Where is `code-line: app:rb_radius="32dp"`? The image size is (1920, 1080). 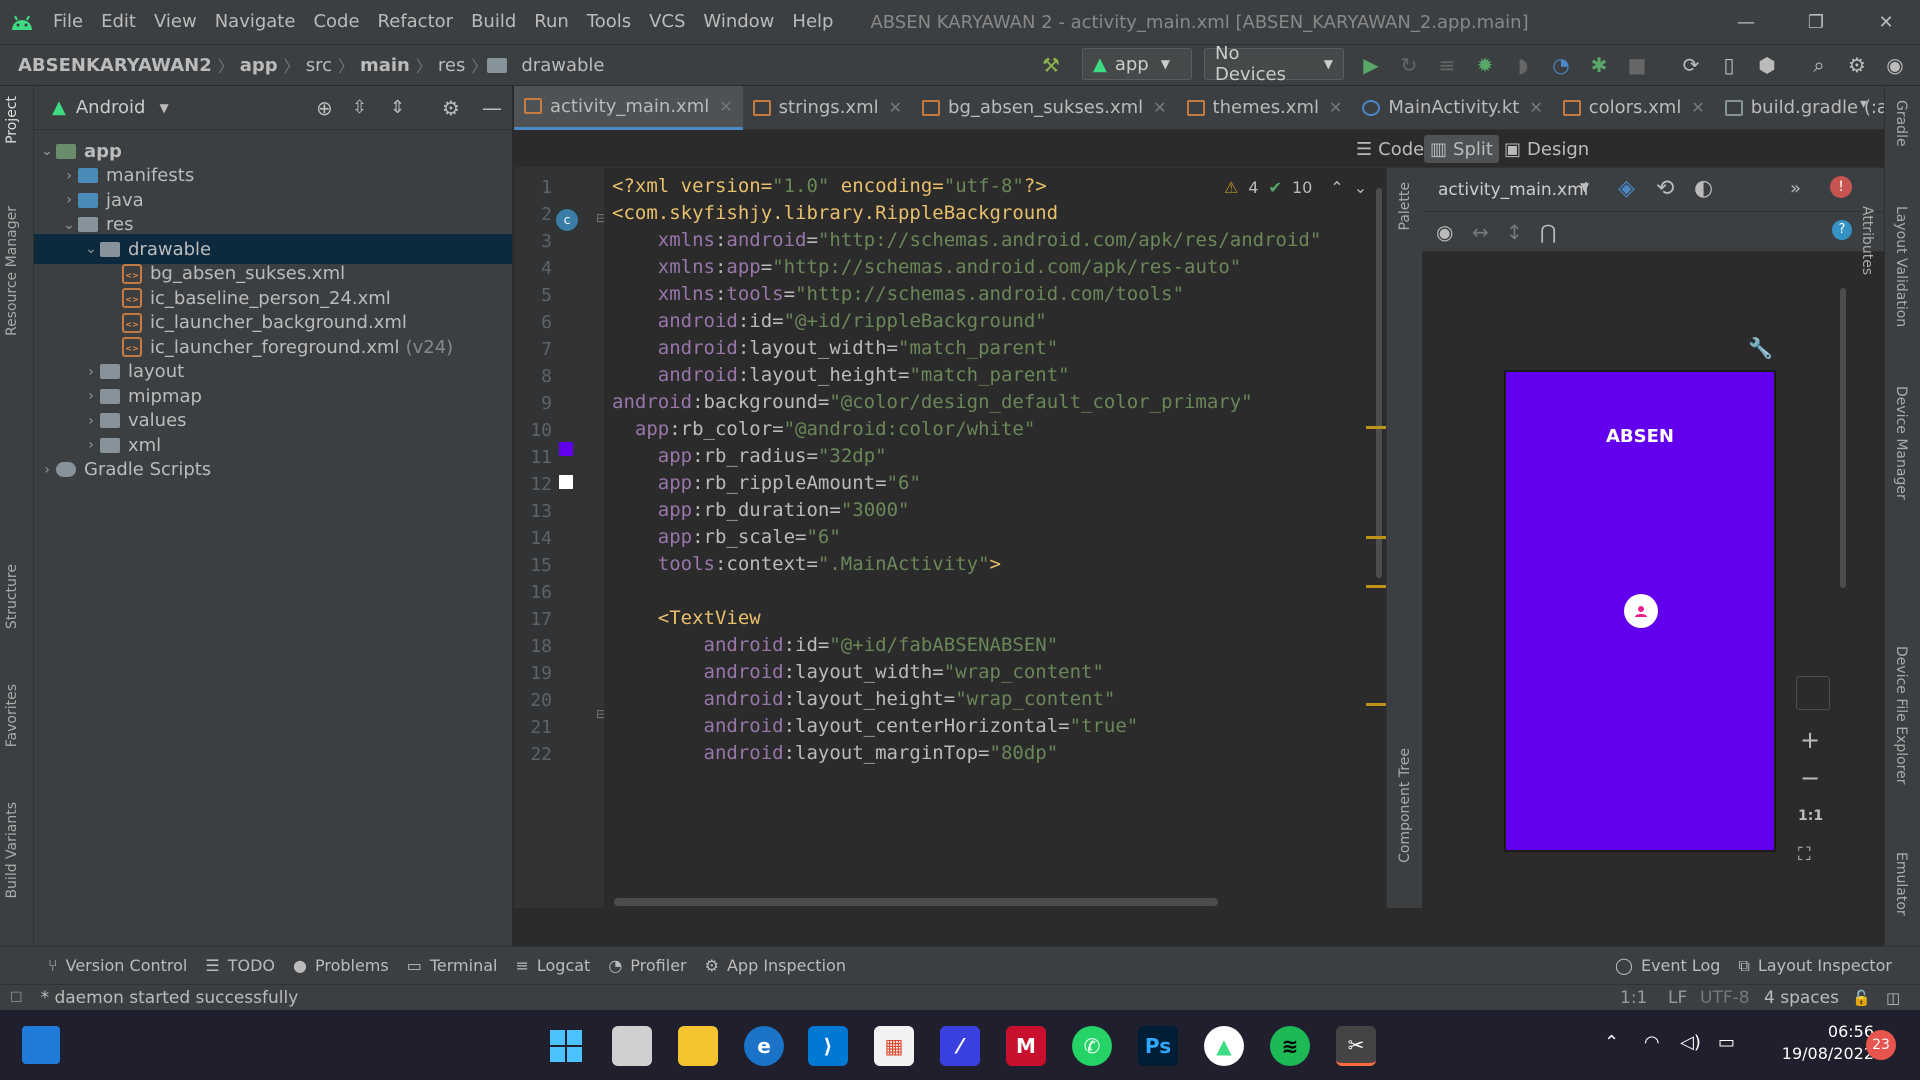 code-line: app:rb_radius="32dp" is located at coordinates (749, 456).